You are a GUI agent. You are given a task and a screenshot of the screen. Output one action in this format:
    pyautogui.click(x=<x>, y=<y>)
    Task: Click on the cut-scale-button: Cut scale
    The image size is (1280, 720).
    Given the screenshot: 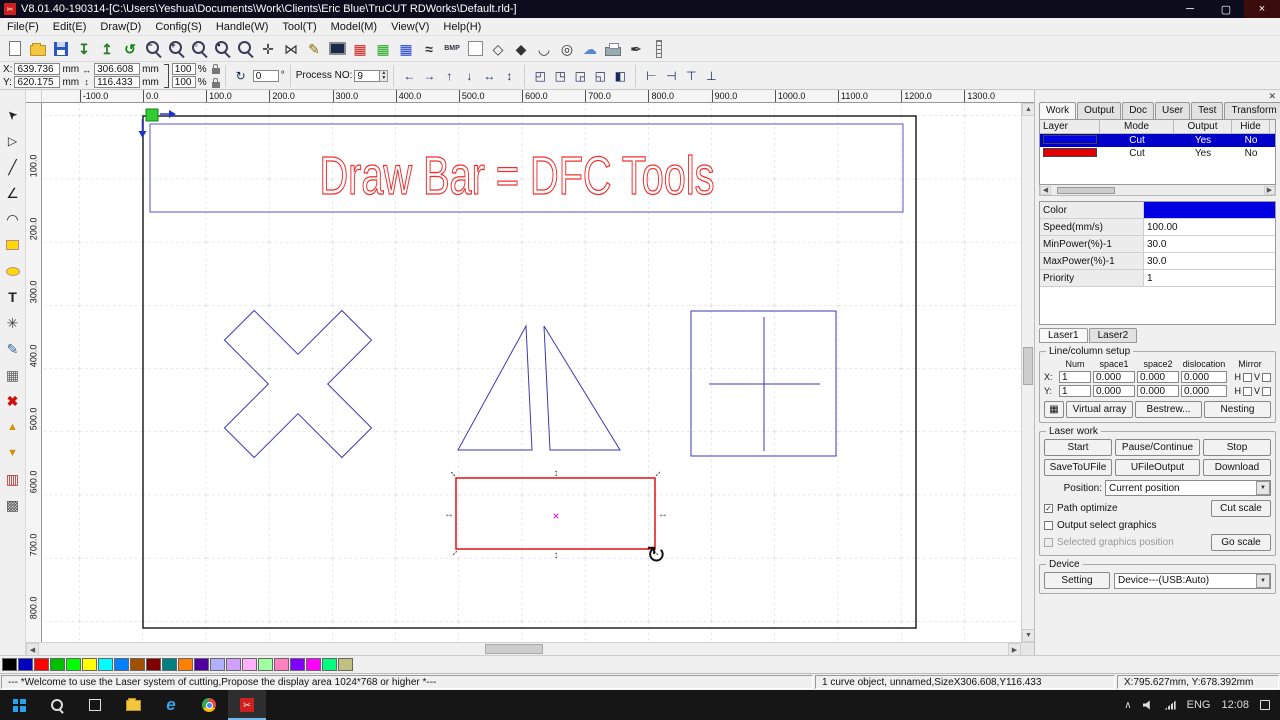 What is the action you would take?
    pyautogui.click(x=1241, y=508)
    